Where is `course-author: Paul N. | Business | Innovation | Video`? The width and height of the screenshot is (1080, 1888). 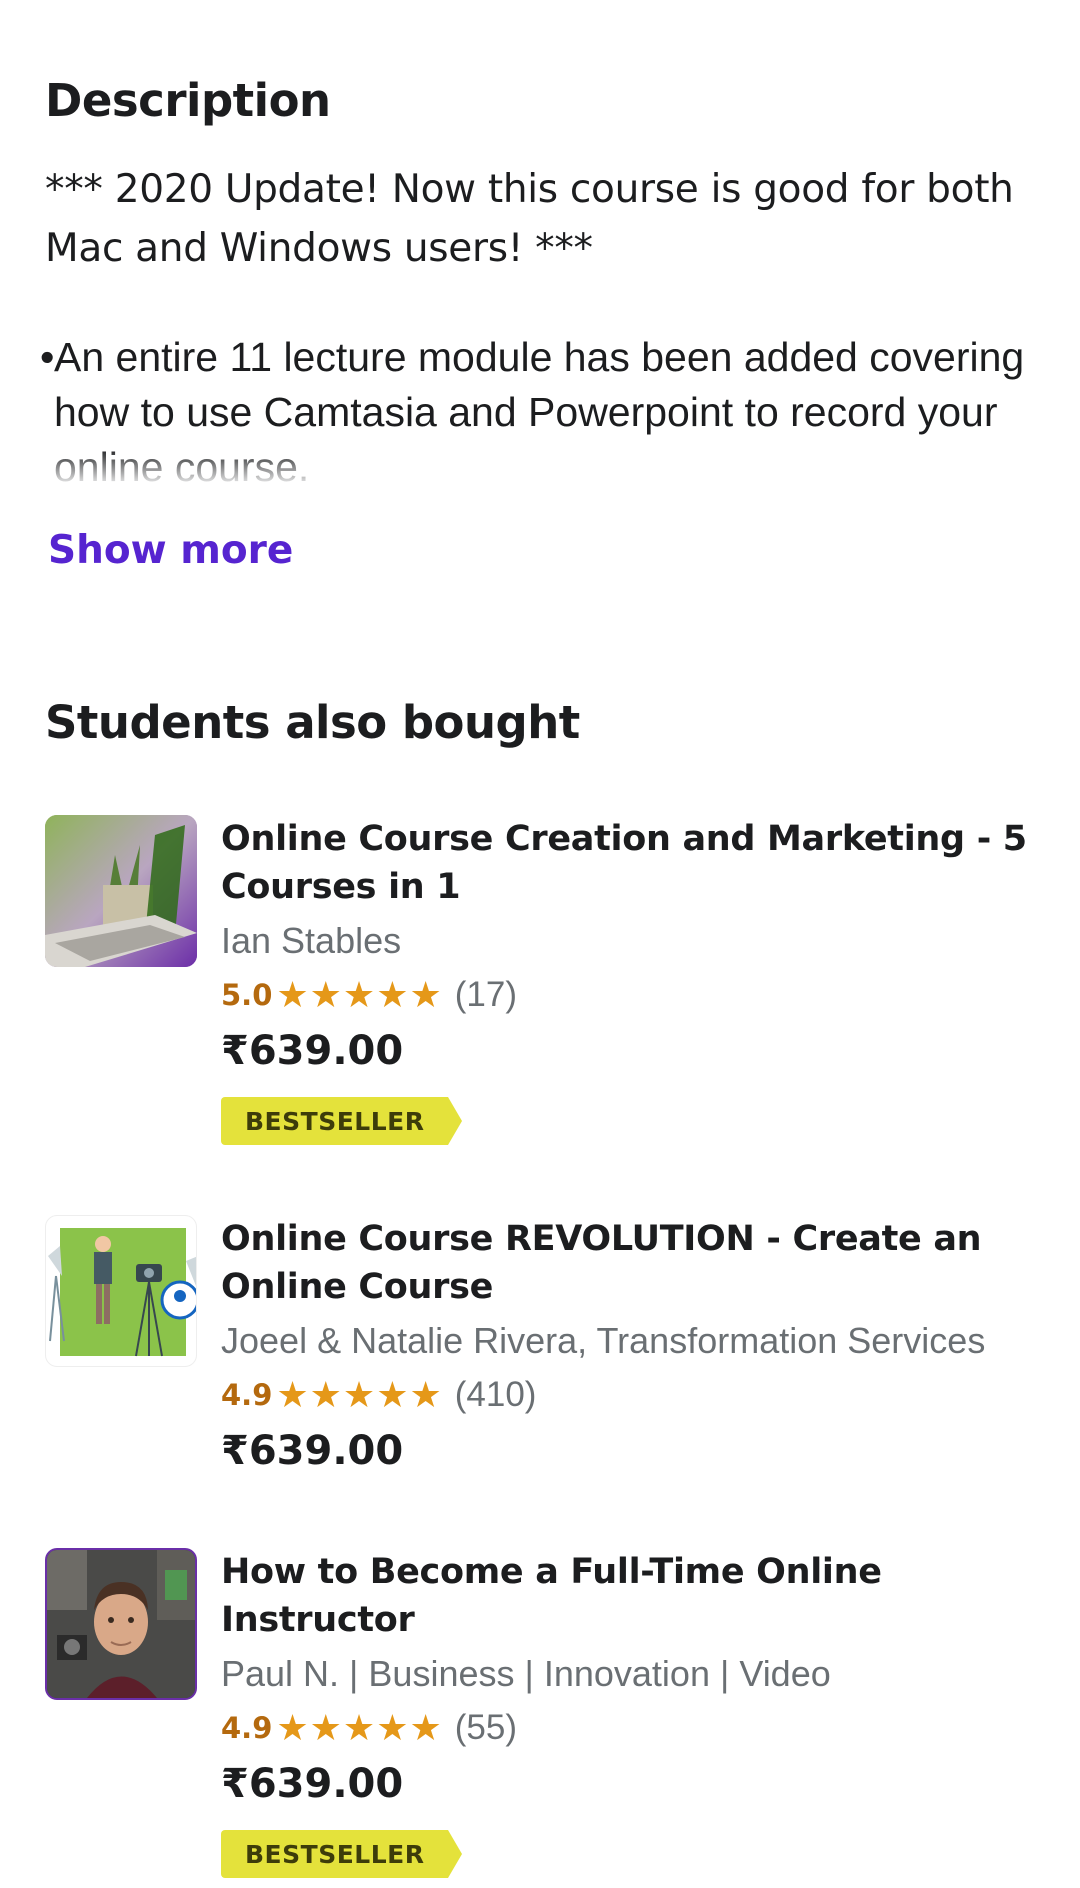 course-author: Paul N. | Business | Innovation | Video is located at coordinates (526, 1673).